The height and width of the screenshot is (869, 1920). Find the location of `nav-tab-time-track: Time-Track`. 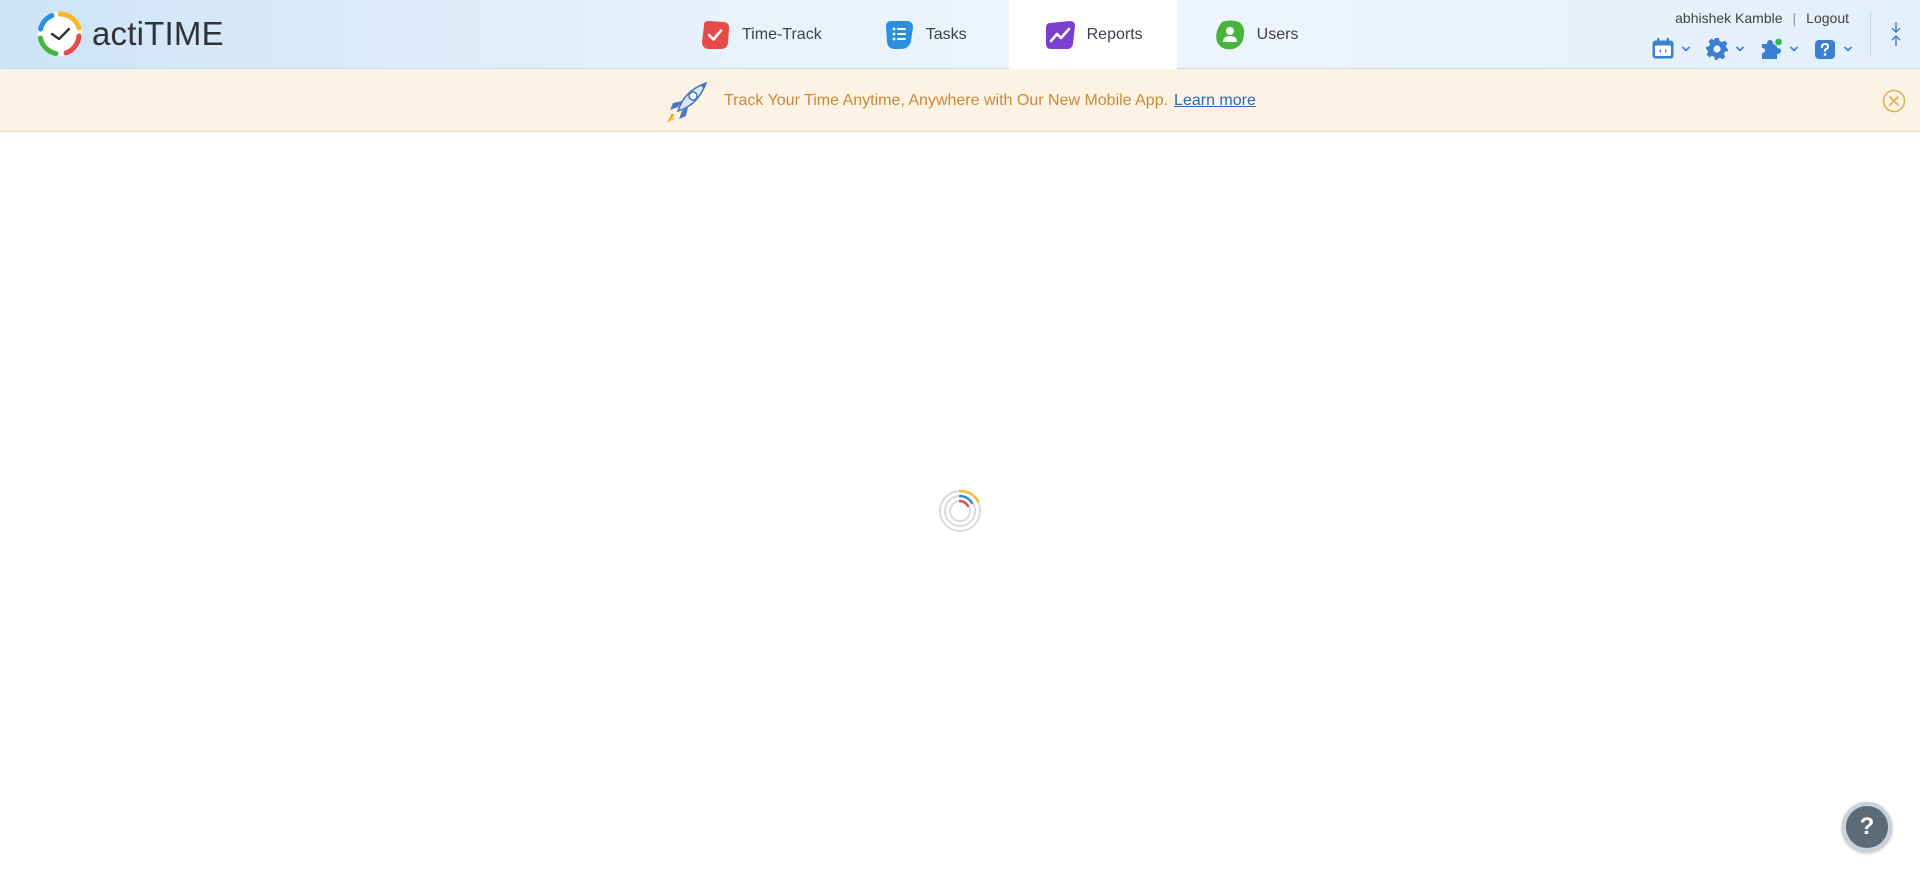

nav-tab-time-track: Time-Track is located at coordinates (764, 34).